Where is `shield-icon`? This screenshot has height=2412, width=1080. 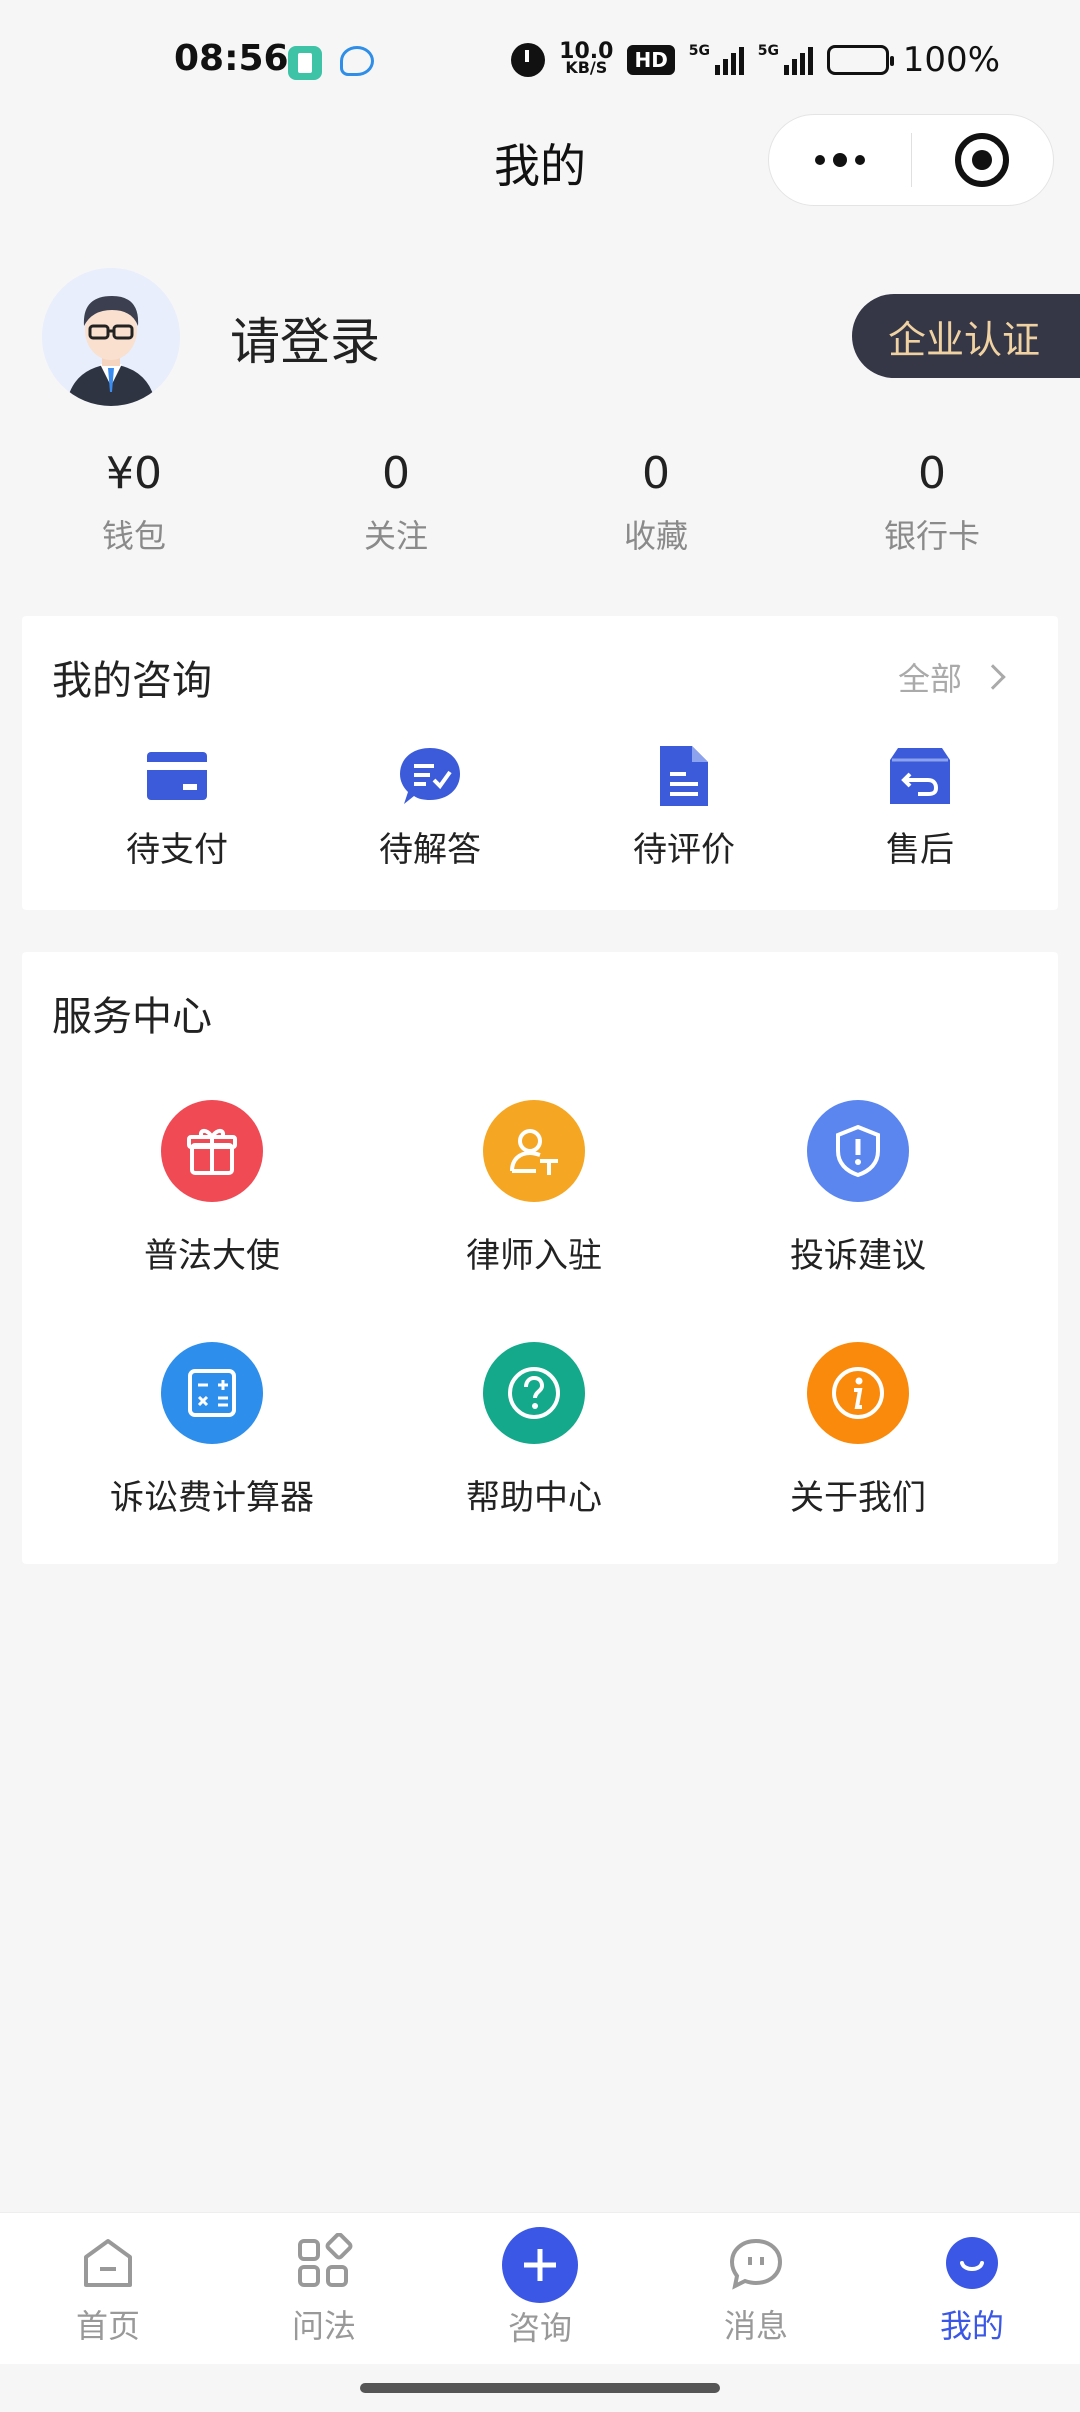 shield-icon is located at coordinates (858, 1151).